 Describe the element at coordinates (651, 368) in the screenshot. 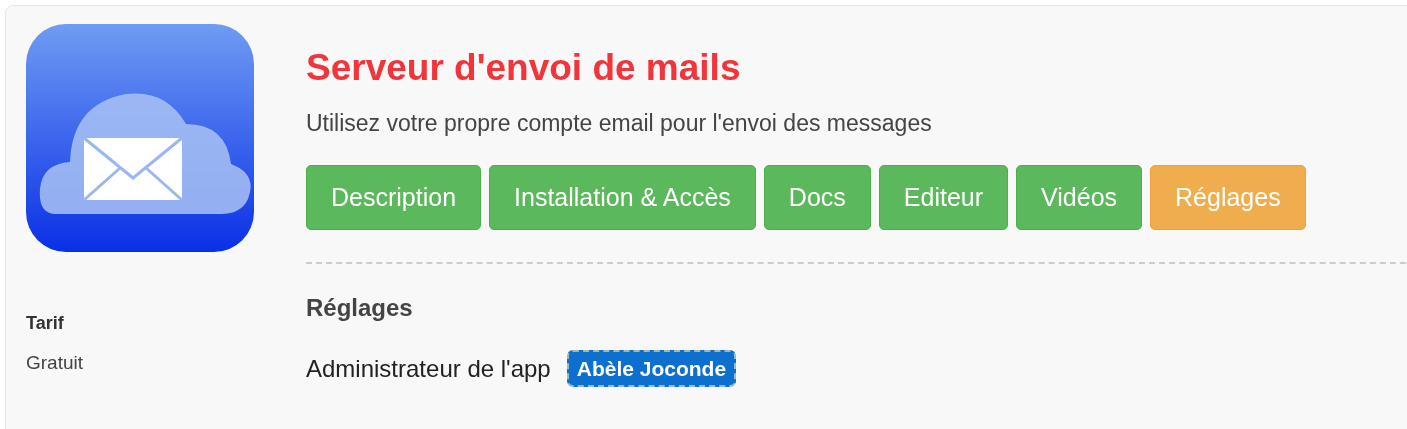

I see `admin-user-tag: Abèle Joconde` at that location.